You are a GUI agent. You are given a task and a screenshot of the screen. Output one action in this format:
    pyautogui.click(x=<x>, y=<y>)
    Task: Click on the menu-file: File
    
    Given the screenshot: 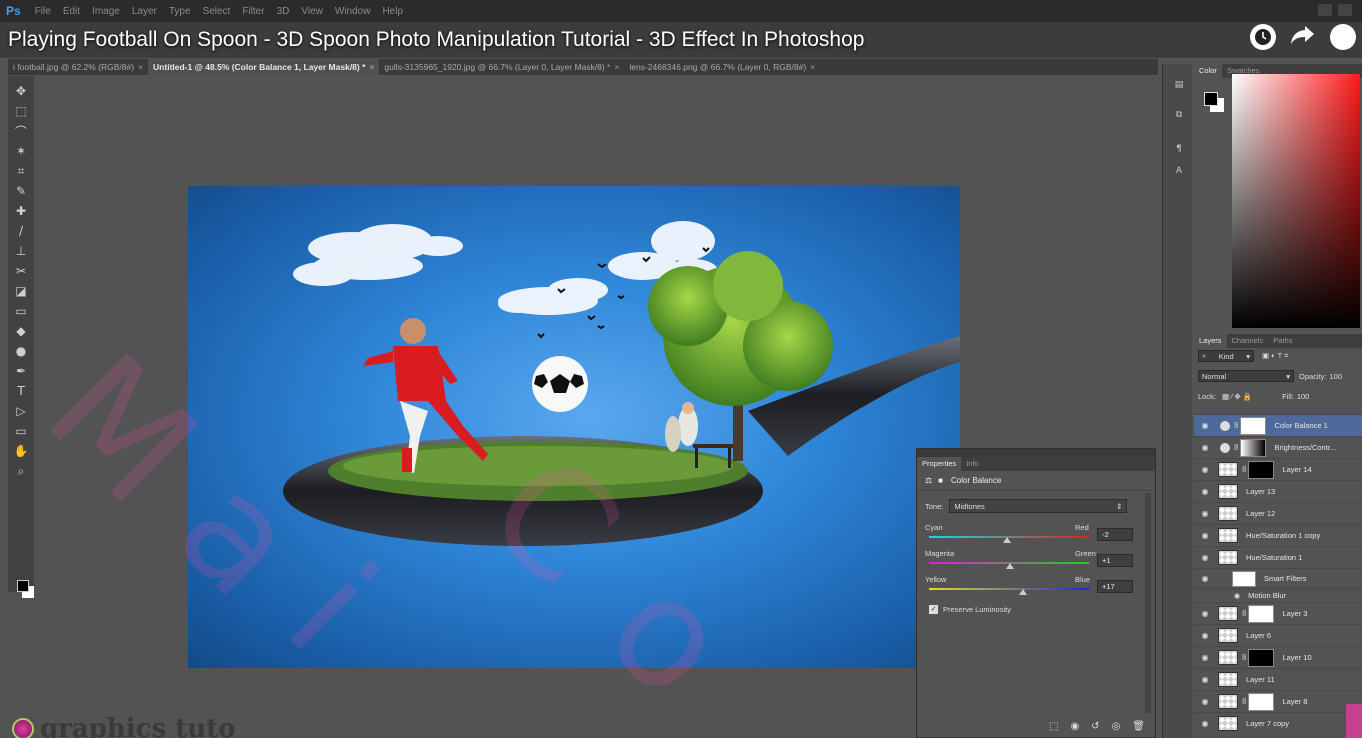 What is the action you would take?
    pyautogui.click(x=43, y=11)
    